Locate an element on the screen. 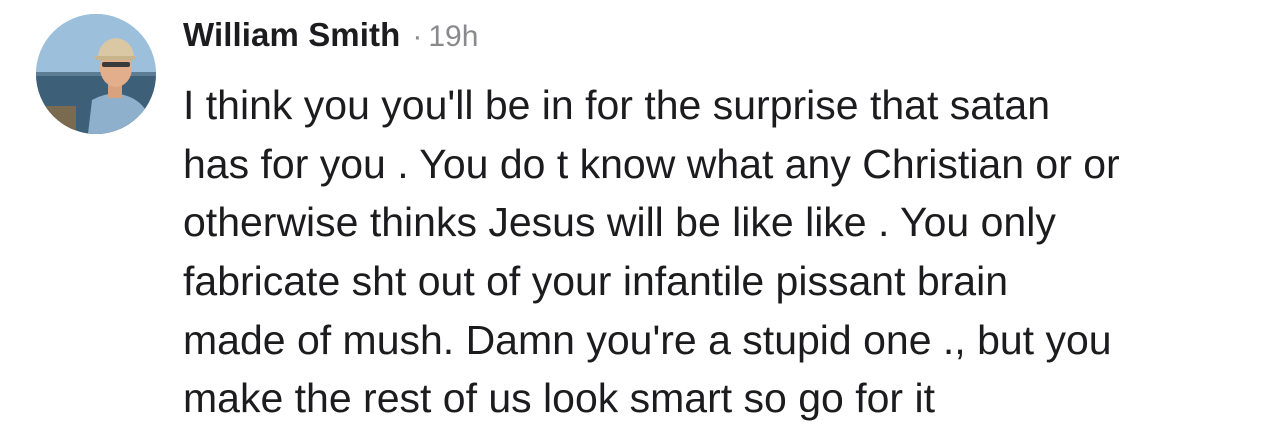 The width and height of the screenshot is (1284, 441). avatar-photo is located at coordinates (96, 74).